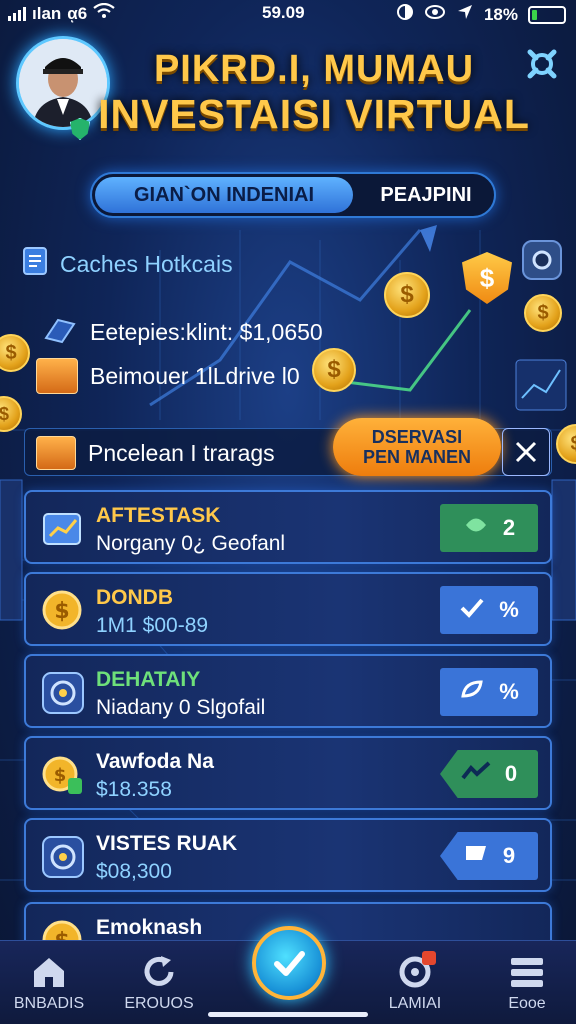 The height and width of the screenshot is (1024, 576). What do you see at coordinates (542, 260) in the screenshot?
I see `camera-icon` at bounding box center [542, 260].